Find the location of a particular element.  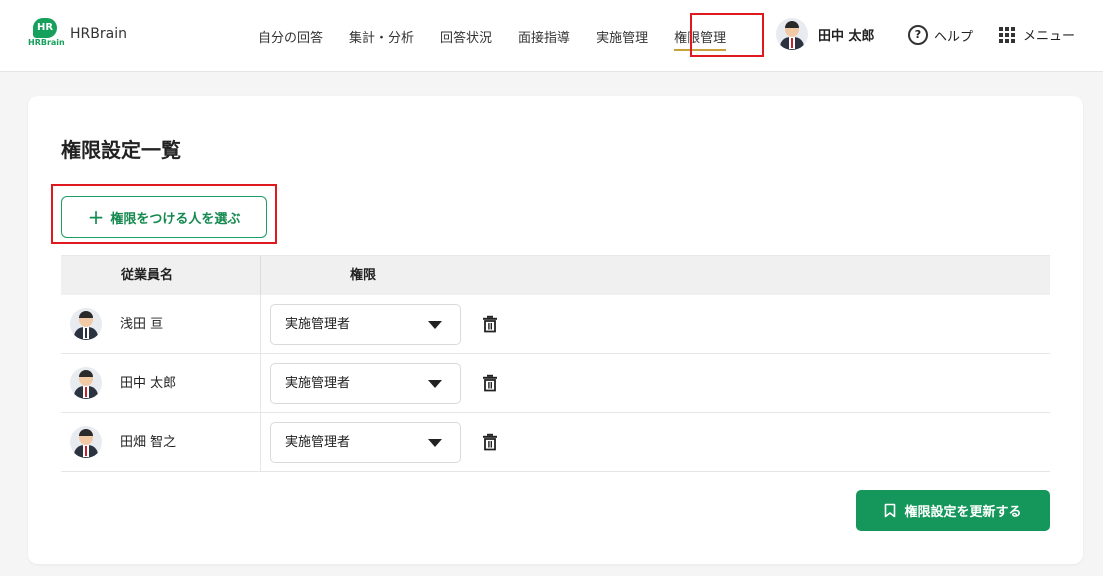

page-title: 権限設定一覧 is located at coordinates (121, 150).